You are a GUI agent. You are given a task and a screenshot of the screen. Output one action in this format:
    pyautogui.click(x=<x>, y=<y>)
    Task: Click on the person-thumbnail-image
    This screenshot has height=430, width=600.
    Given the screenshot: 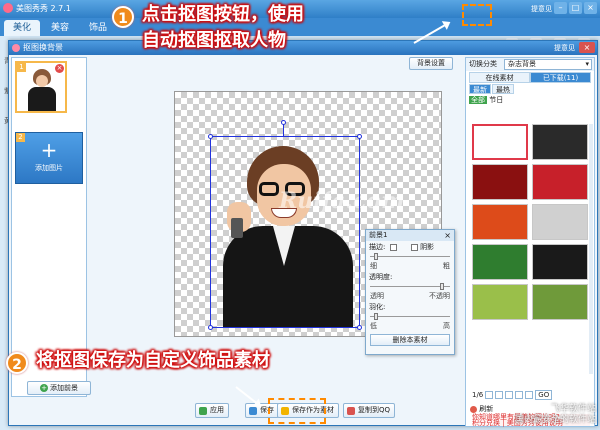 What is the action you would take?
    pyautogui.click(x=42, y=90)
    